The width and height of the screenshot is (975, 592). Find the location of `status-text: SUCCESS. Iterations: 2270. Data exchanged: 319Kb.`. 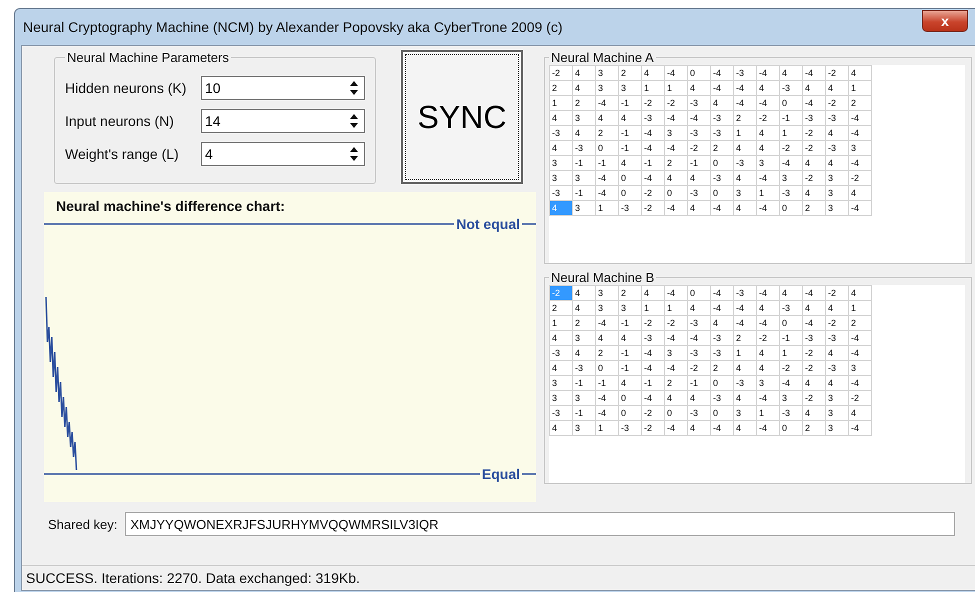

status-text: SUCCESS. Iterations: 2270. Data exchanged: 319Kb. is located at coordinates (193, 578).